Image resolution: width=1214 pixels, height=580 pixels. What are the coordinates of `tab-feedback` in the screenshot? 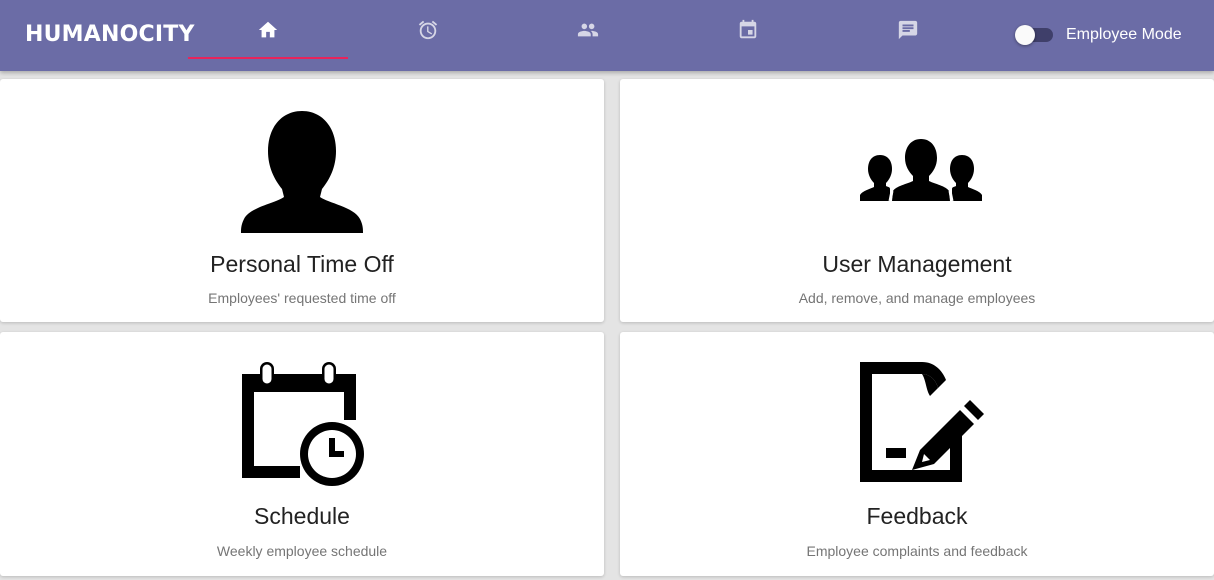 It's located at (908, 30).